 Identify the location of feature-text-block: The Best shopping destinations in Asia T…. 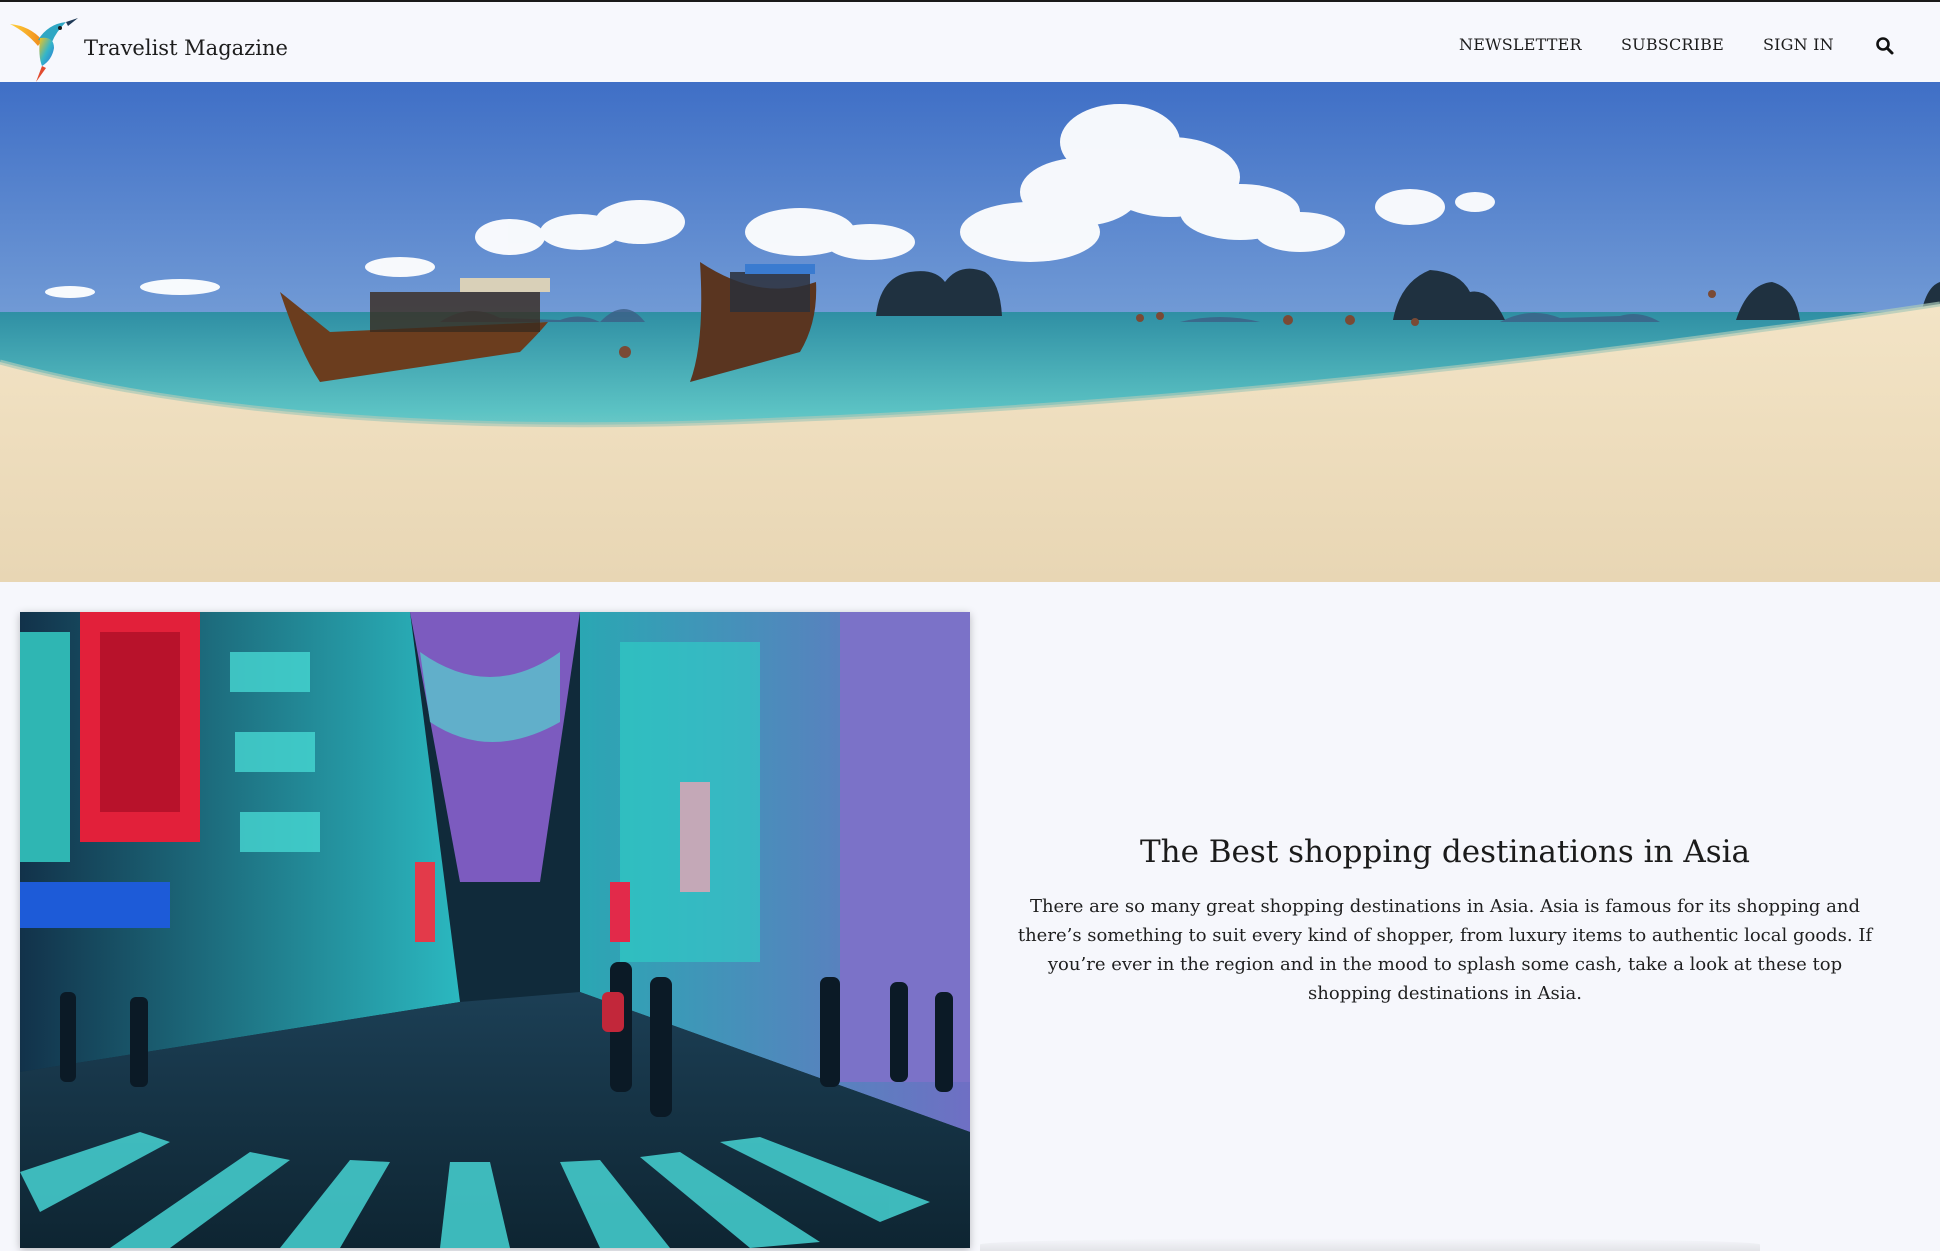
(1445, 919).